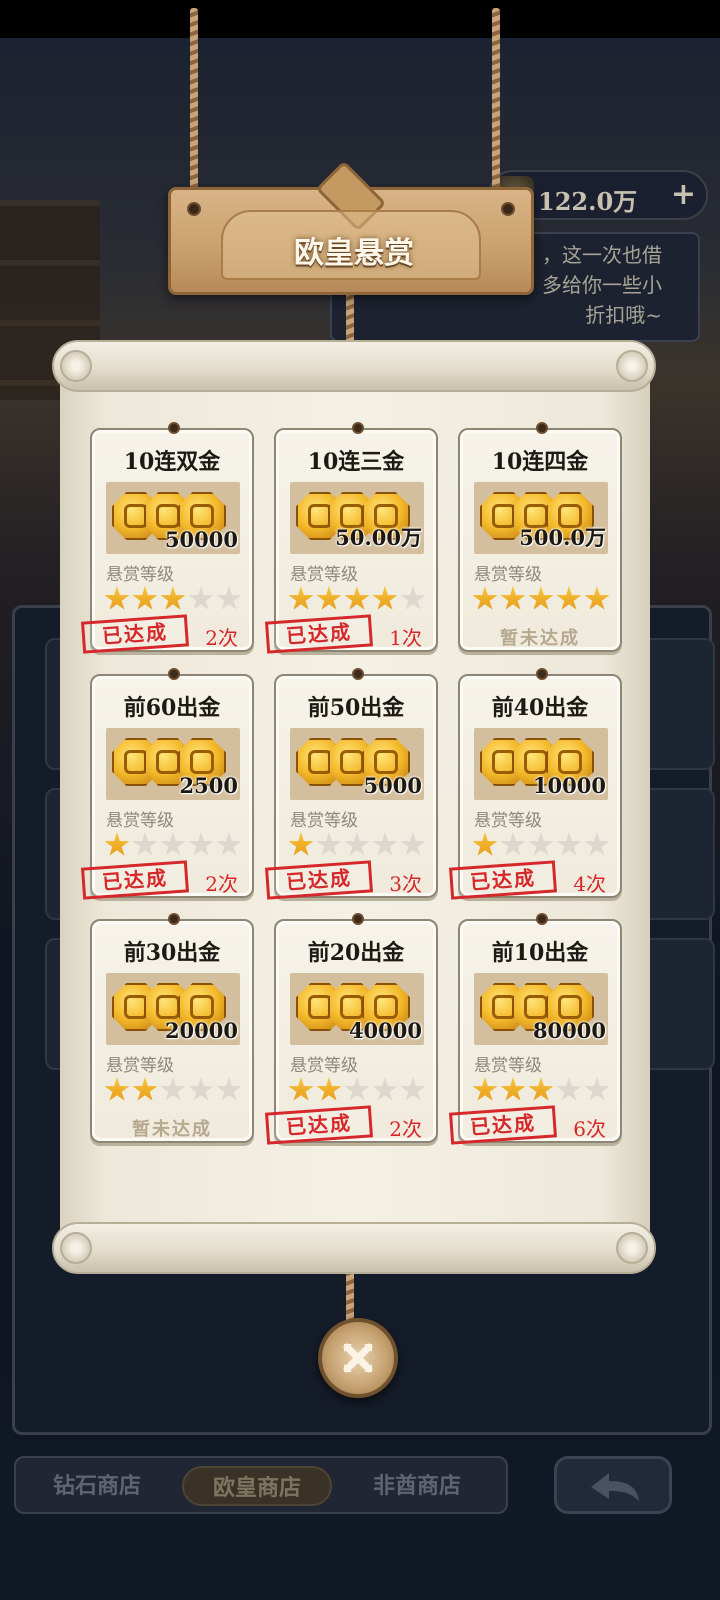 The image size is (720, 1600). What do you see at coordinates (257, 1486) in the screenshot?
I see `tab-ouhuang-shop: 欧皇商店` at bounding box center [257, 1486].